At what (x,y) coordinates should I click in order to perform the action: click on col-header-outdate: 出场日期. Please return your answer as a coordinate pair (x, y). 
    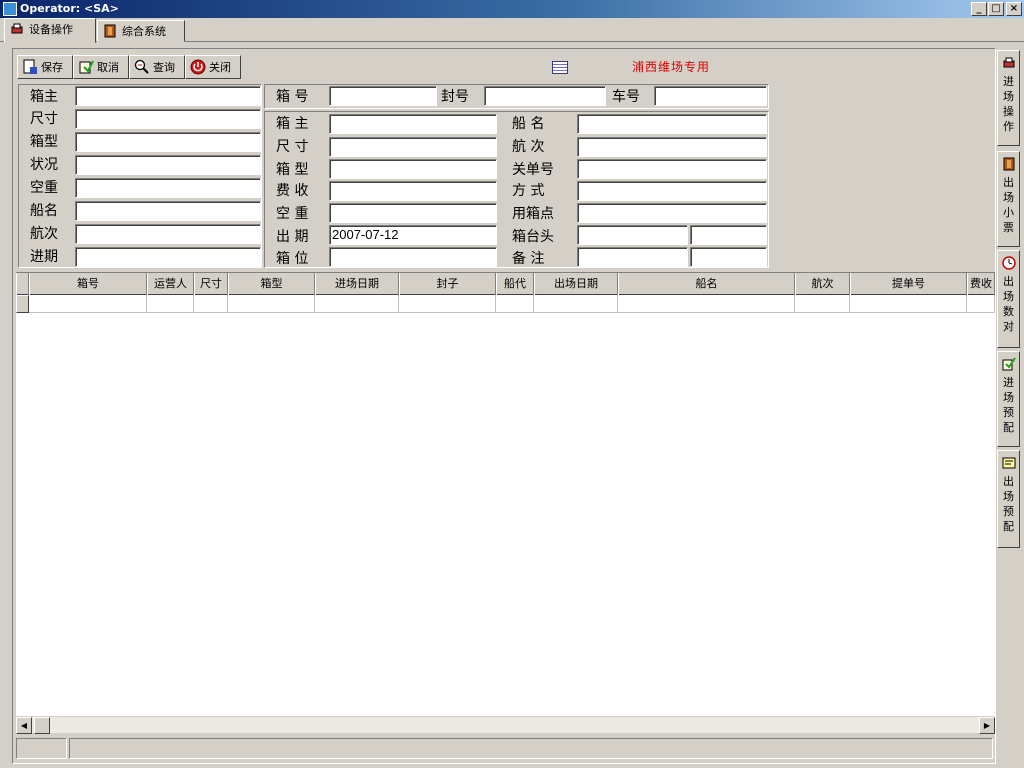
    Looking at the image, I should click on (576, 284).